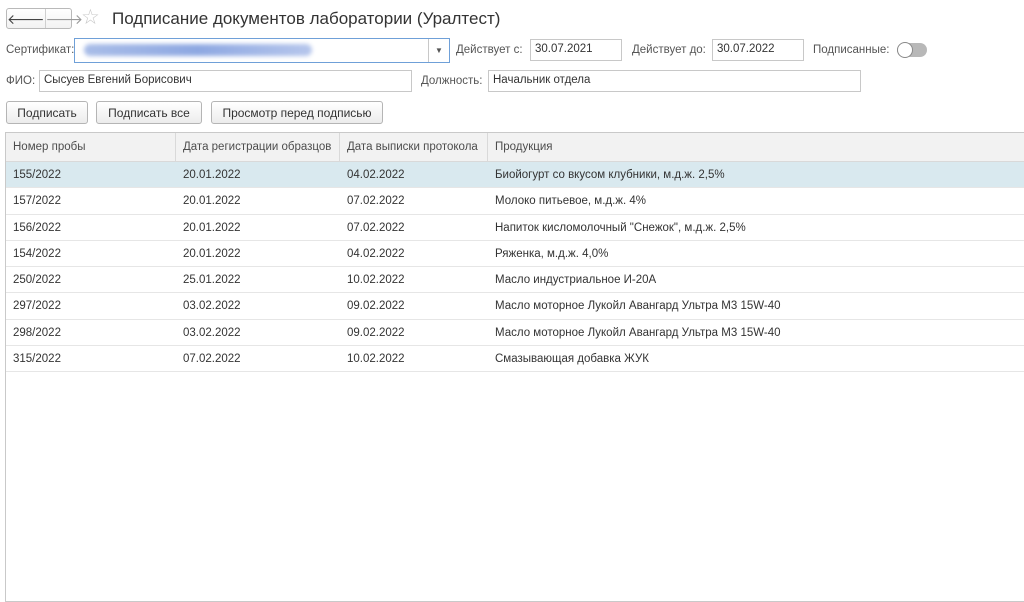  Describe the element at coordinates (905, 50) in the screenshot. I see `toggle-knob` at that location.